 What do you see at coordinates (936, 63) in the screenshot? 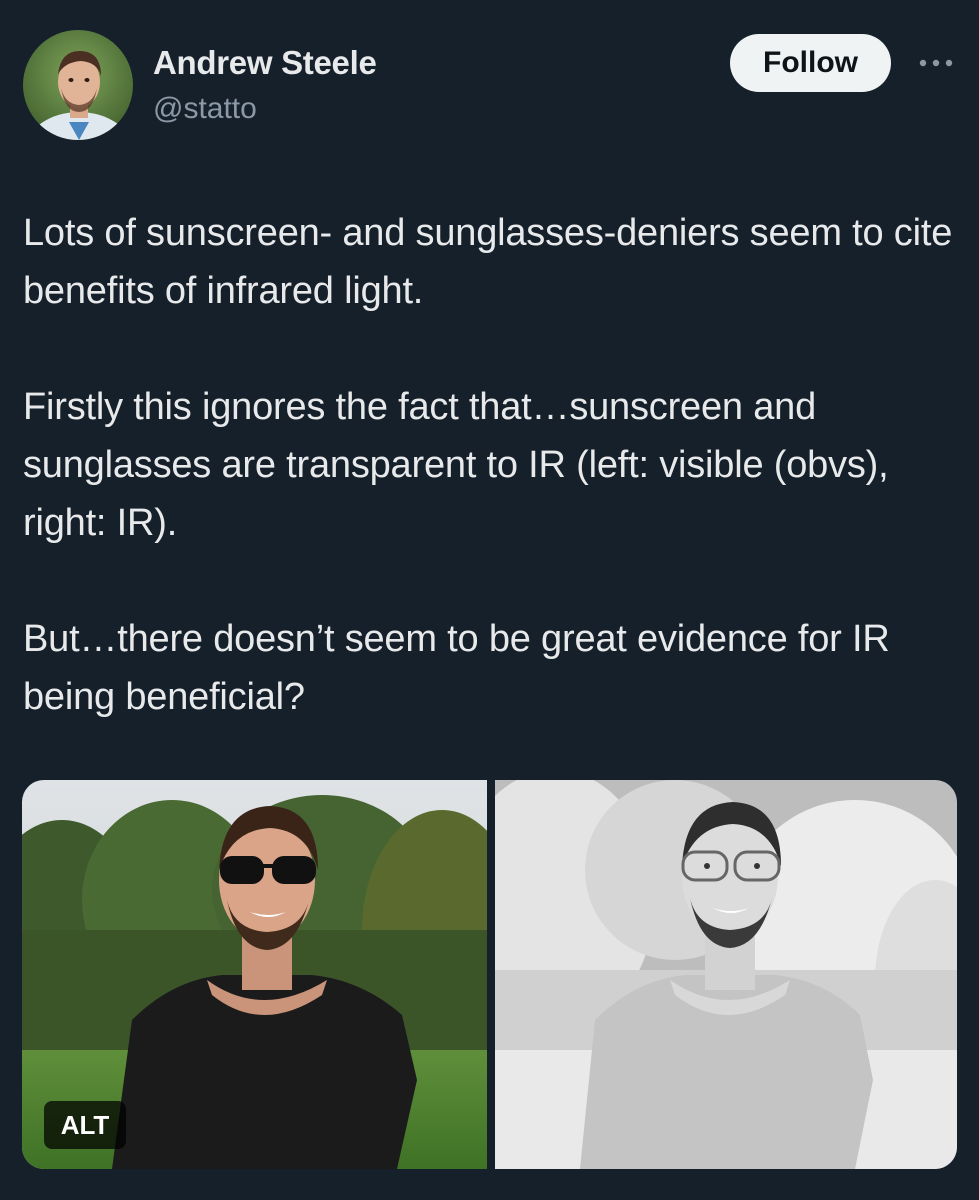
I see `more-horizontal-icon` at bounding box center [936, 63].